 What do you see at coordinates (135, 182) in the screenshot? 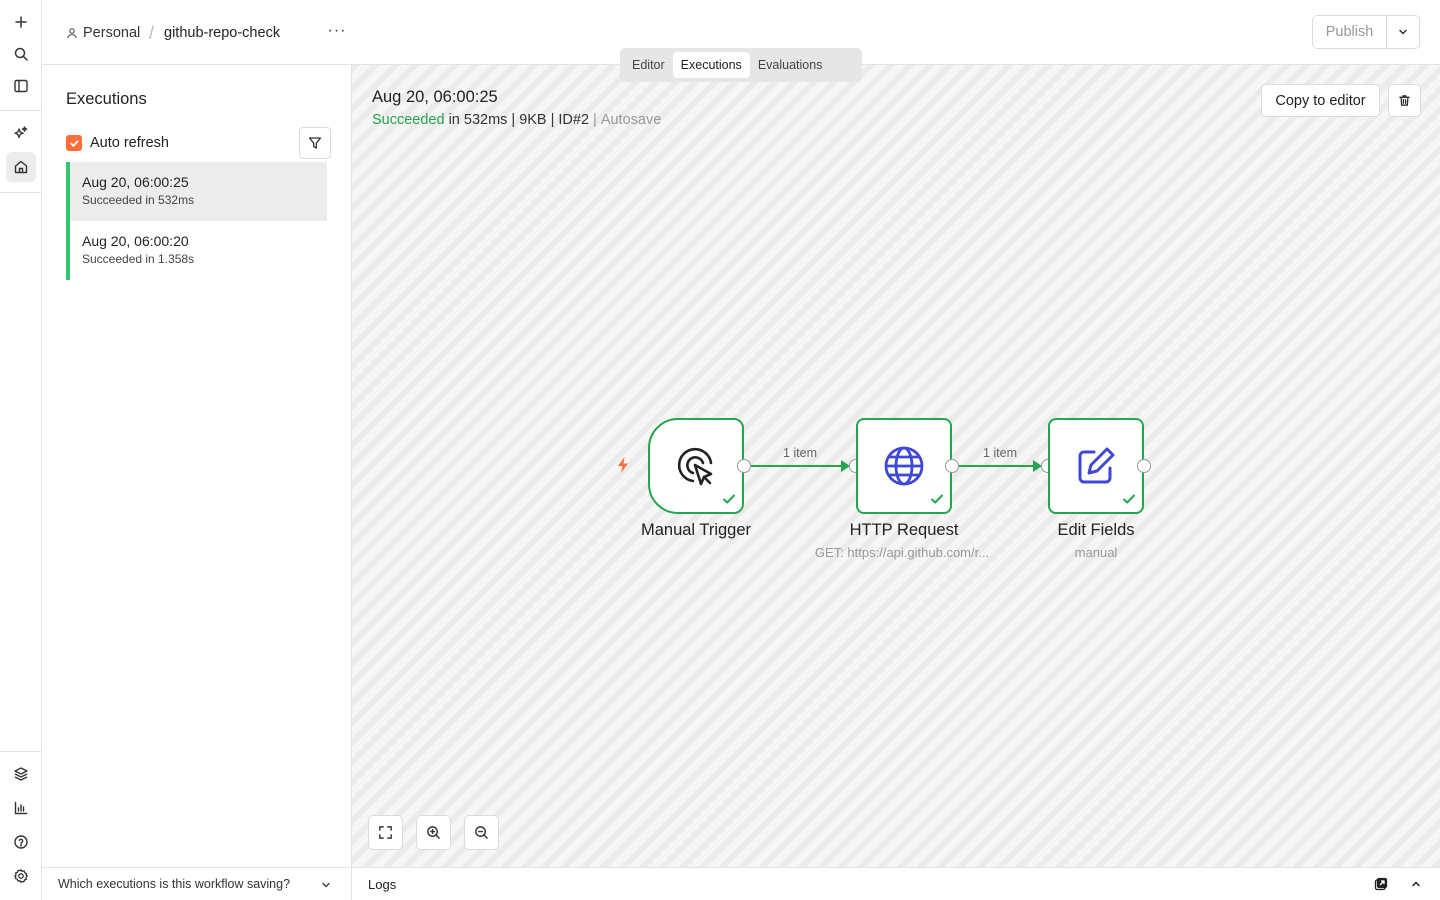
I see `execution-date: Aug 20, 06:00:25` at bounding box center [135, 182].